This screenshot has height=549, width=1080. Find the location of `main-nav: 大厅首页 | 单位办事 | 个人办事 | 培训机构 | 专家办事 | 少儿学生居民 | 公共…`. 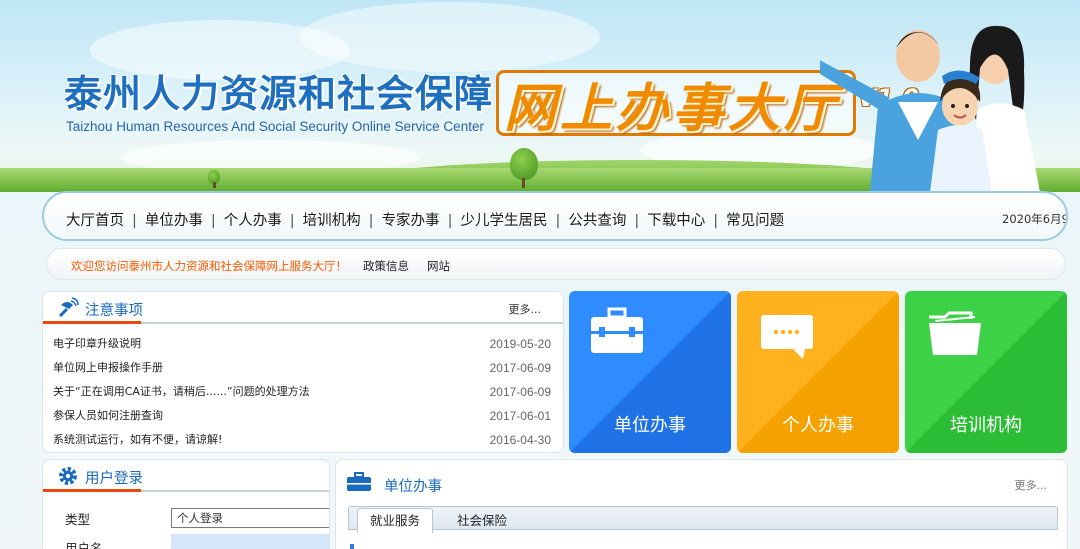

main-nav: 大厅首页 | 单位办事 | 个人办事 | 培训机构 | 专家办事 | 少儿学生居民 | 公共… is located at coordinates (555, 216).